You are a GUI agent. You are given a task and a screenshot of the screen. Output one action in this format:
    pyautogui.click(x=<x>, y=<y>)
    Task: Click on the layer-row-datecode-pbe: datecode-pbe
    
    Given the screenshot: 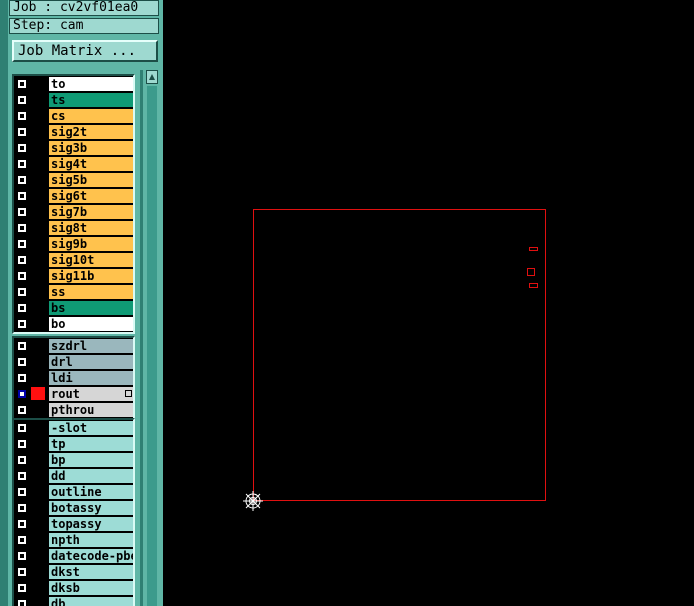 What is the action you would take?
    pyautogui.click(x=73, y=556)
    